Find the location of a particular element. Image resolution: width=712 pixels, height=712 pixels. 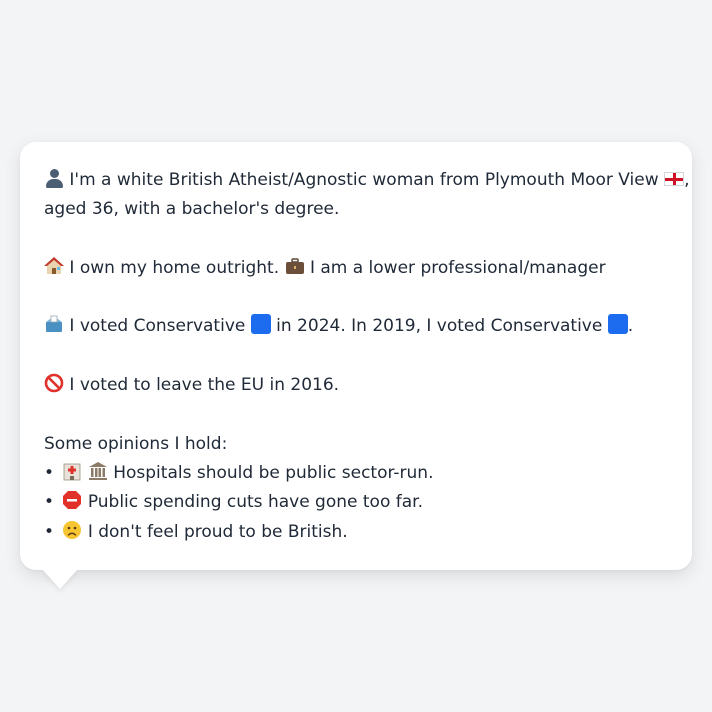

opinion-item: • Hospitals should be public sector-run. is located at coordinates (356, 473).